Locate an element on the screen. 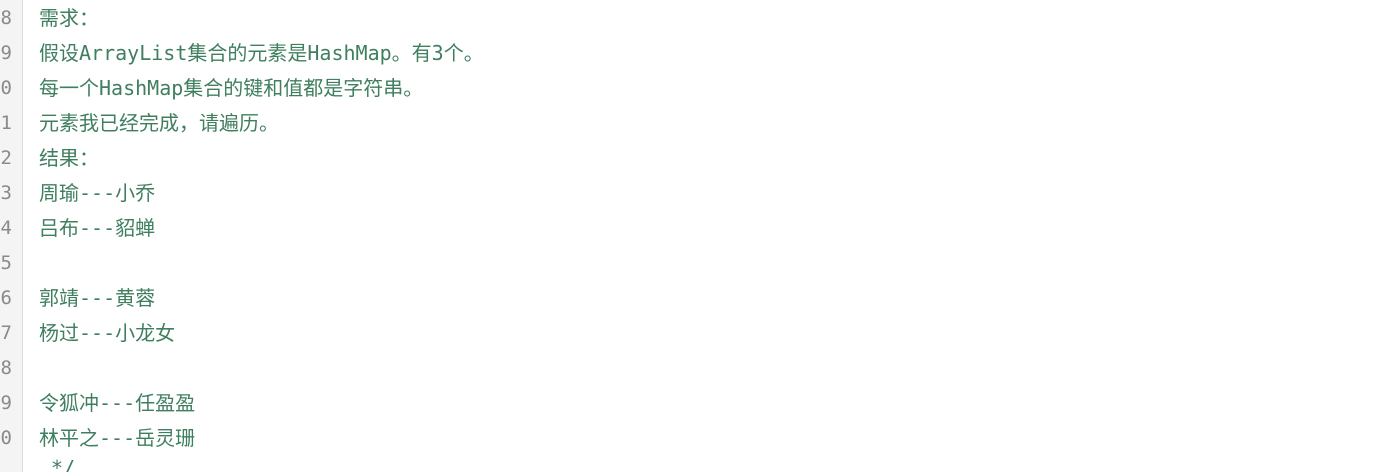  comment-text: 杨过---小龙女 is located at coordinates (107, 333).